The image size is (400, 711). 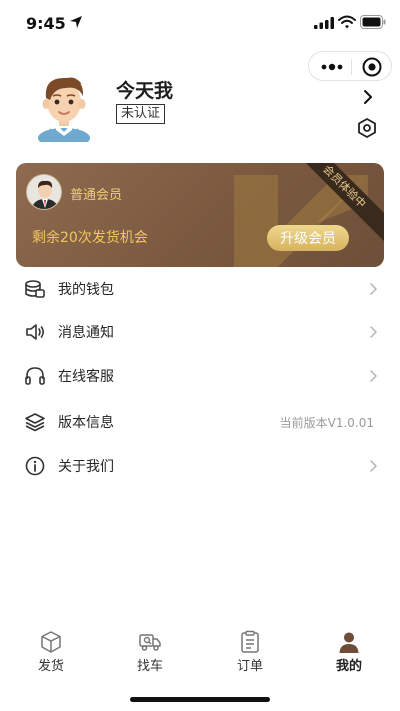 I want to click on profile-chevron-right-icon, so click(x=368, y=97).